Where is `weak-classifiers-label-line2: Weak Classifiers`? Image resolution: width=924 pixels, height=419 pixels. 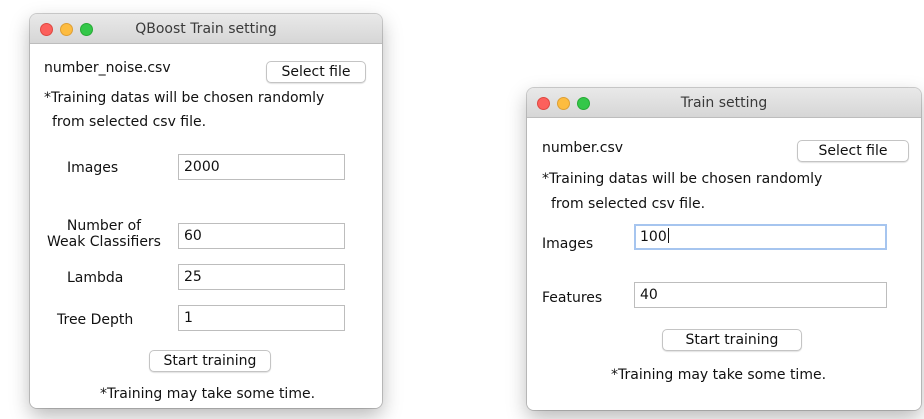 weak-classifiers-label-line2: Weak Classifiers is located at coordinates (104, 242).